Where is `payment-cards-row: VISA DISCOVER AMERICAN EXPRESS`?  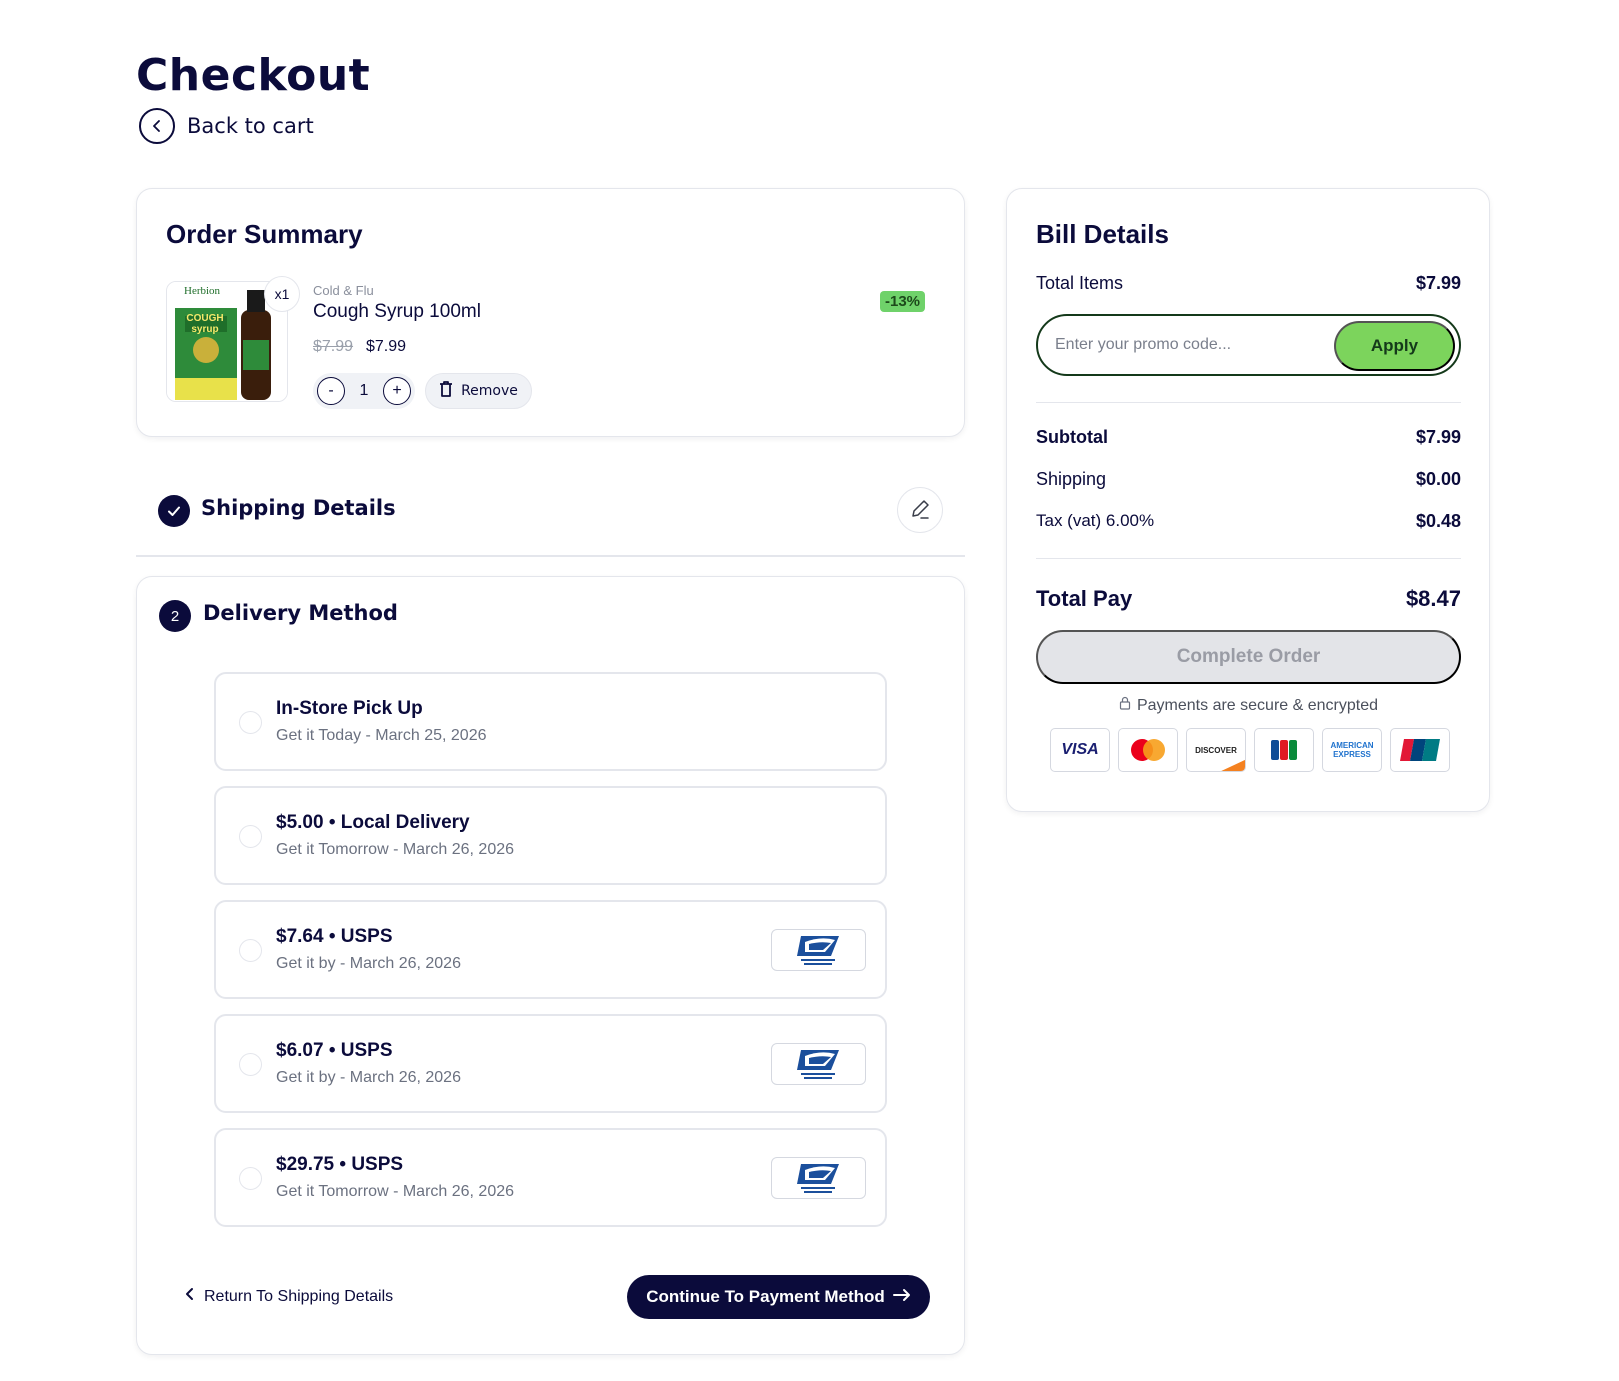
payment-cards-row: VISA DISCOVER AMERICAN EXPRESS is located at coordinates (1250, 750).